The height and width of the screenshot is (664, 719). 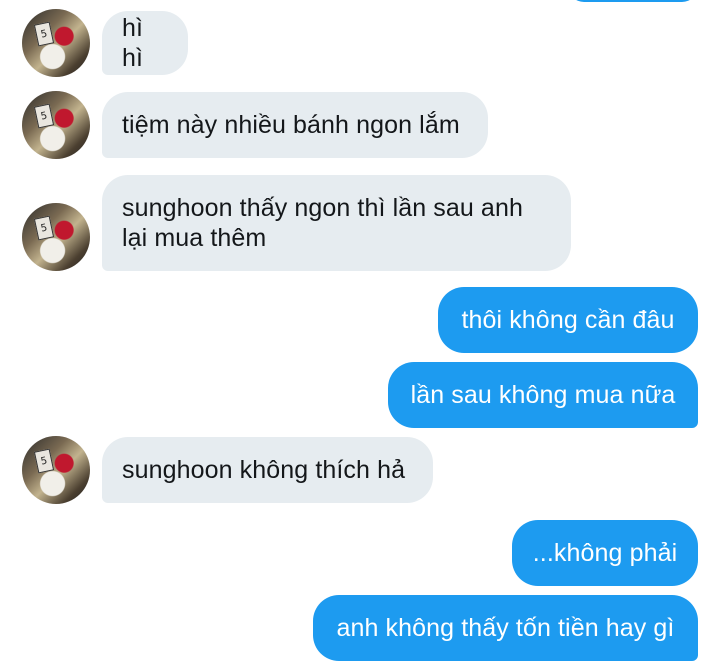 I want to click on outgoing-message-bubble: anh không thấy tốn tiền hay gì, so click(x=505, y=628).